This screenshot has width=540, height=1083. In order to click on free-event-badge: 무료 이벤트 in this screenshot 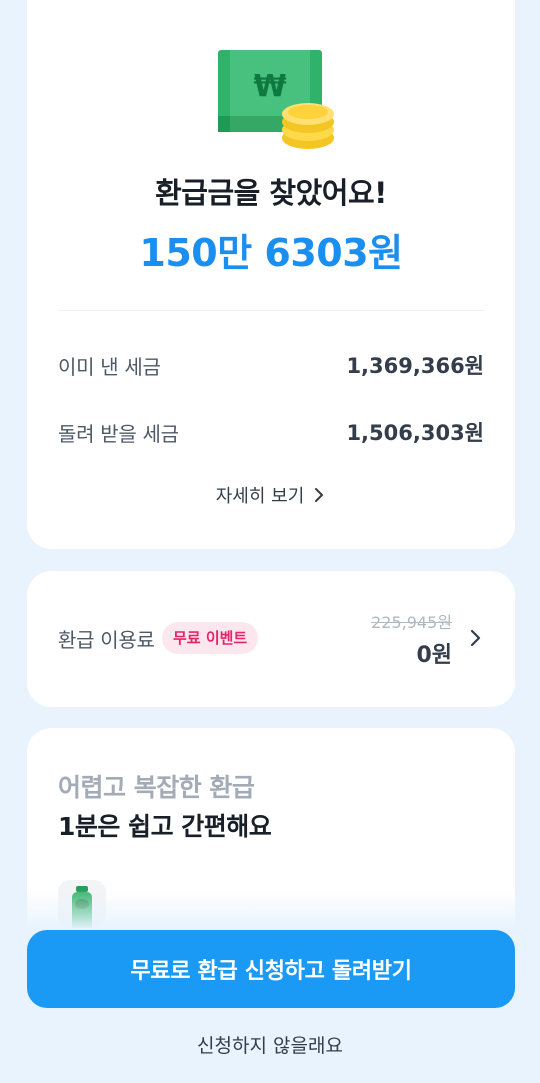, I will do `click(210, 638)`.